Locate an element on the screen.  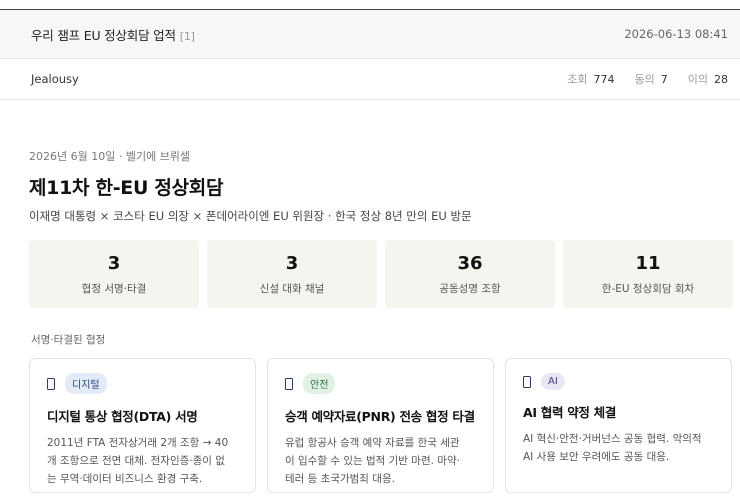
card-desc-line: 이 입수할 수 있는 법적 기반 마련. 마약· is located at coordinates (372, 461).